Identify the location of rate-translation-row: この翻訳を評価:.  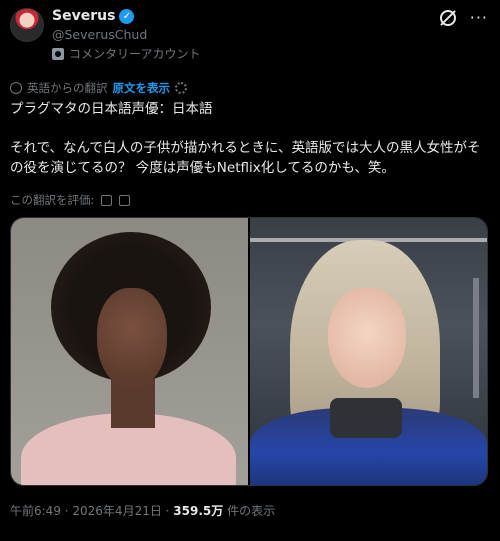
(70, 200).